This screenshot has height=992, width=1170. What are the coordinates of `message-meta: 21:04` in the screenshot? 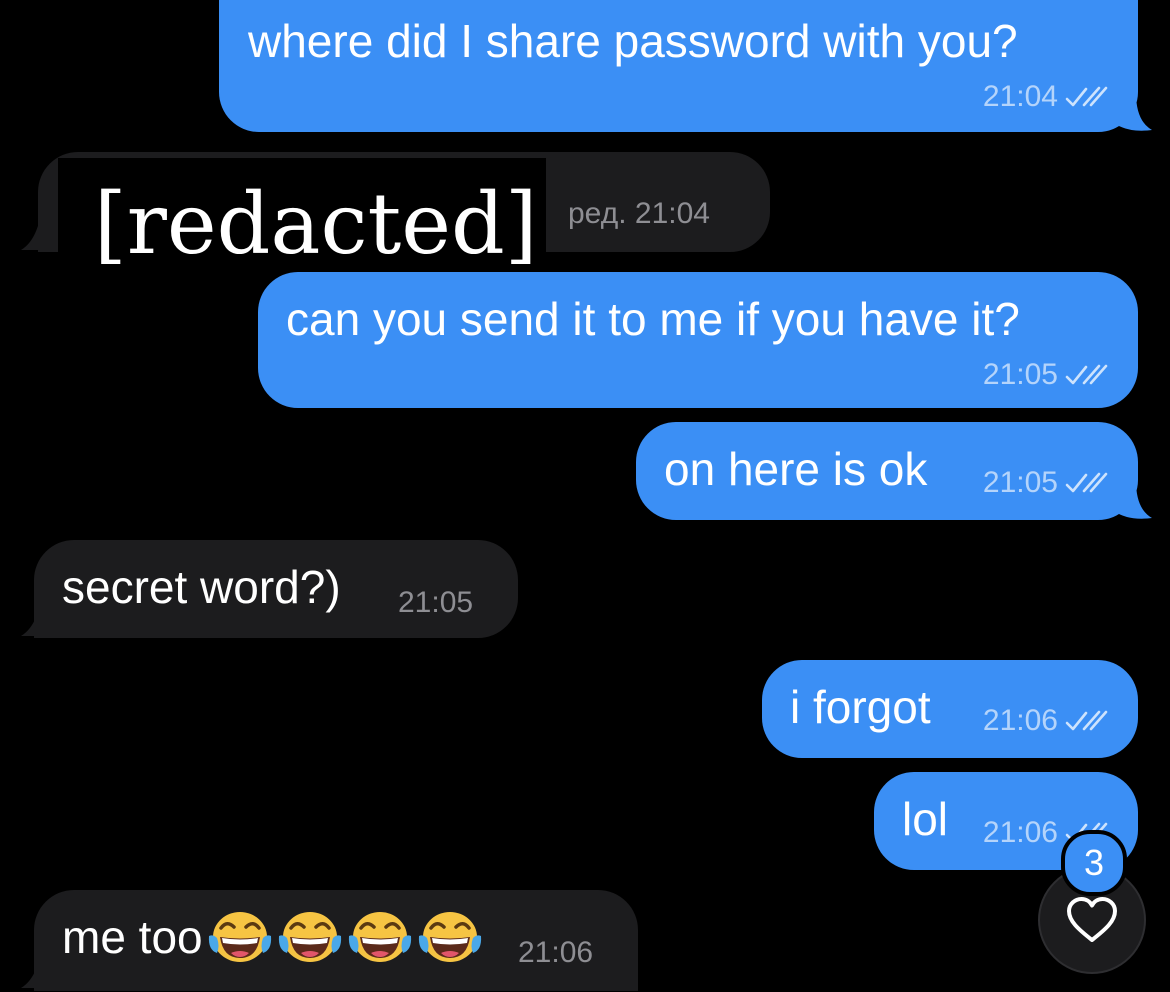 It's located at (1045, 97).